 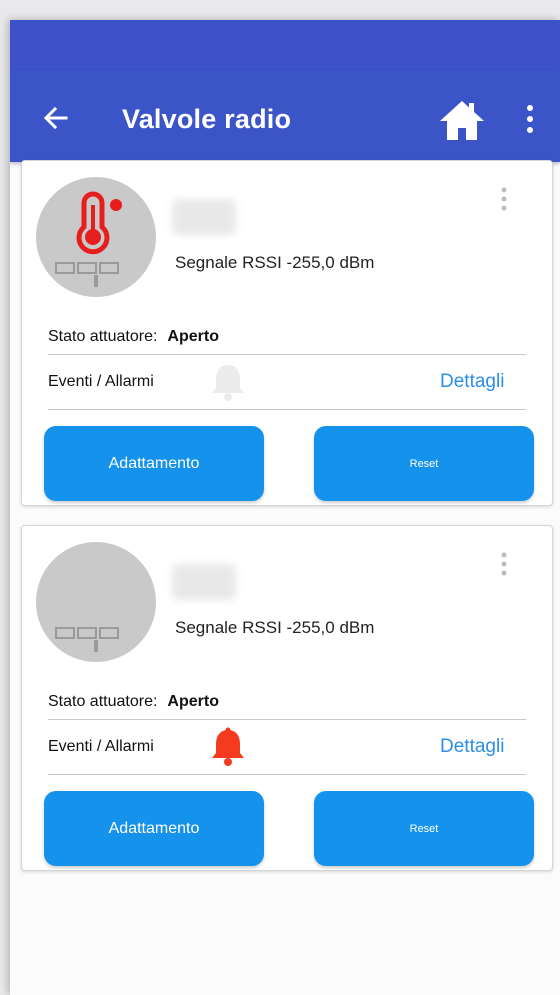 I want to click on app-bar: Valvole radio, so click(x=285, y=116).